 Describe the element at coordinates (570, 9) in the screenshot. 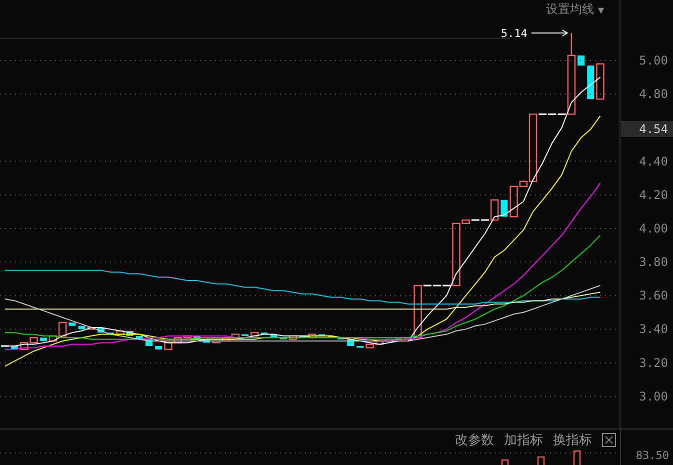

I see `menu-label: 设置均线` at that location.